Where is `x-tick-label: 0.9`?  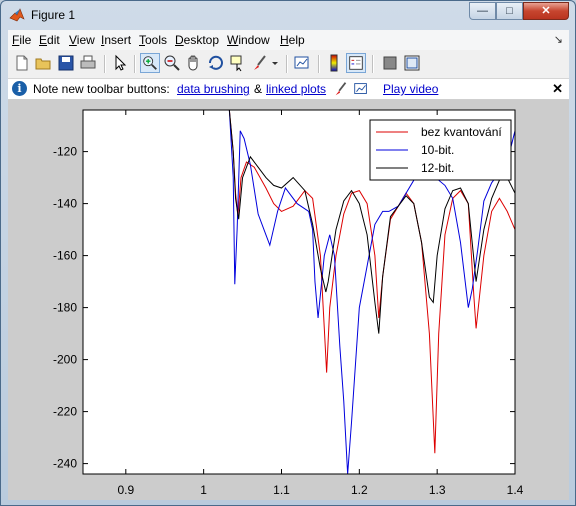 x-tick-label: 0.9 is located at coordinates (125, 490).